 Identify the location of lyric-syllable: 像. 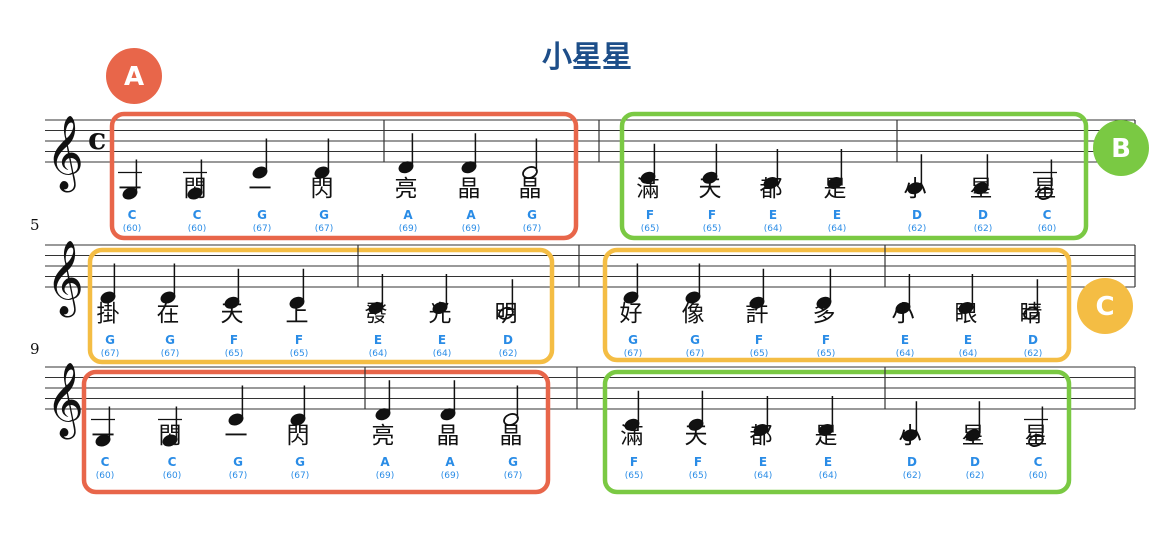
(693, 314).